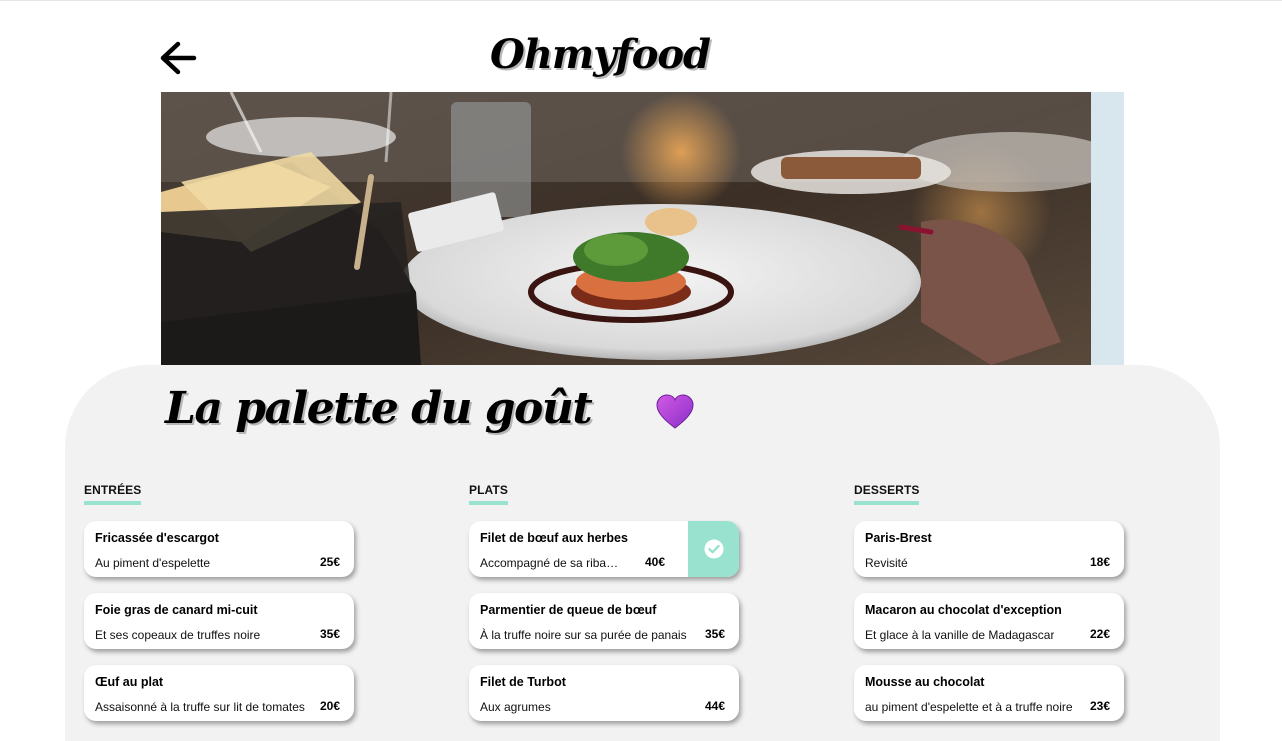  Describe the element at coordinates (153, 563) in the screenshot. I see `dish-description: Au piment d'espelette` at that location.